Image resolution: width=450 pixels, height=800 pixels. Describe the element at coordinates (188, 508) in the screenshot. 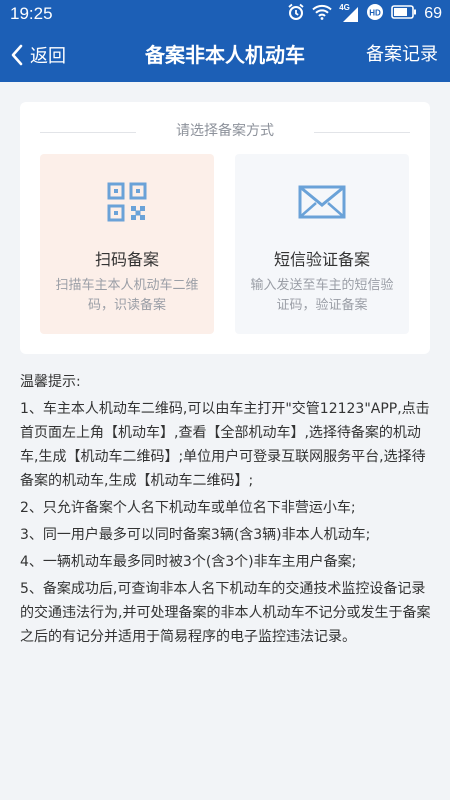

I see `tip-item: 2、只允许备案个人名下机动车或单位名下非营运小车;` at that location.